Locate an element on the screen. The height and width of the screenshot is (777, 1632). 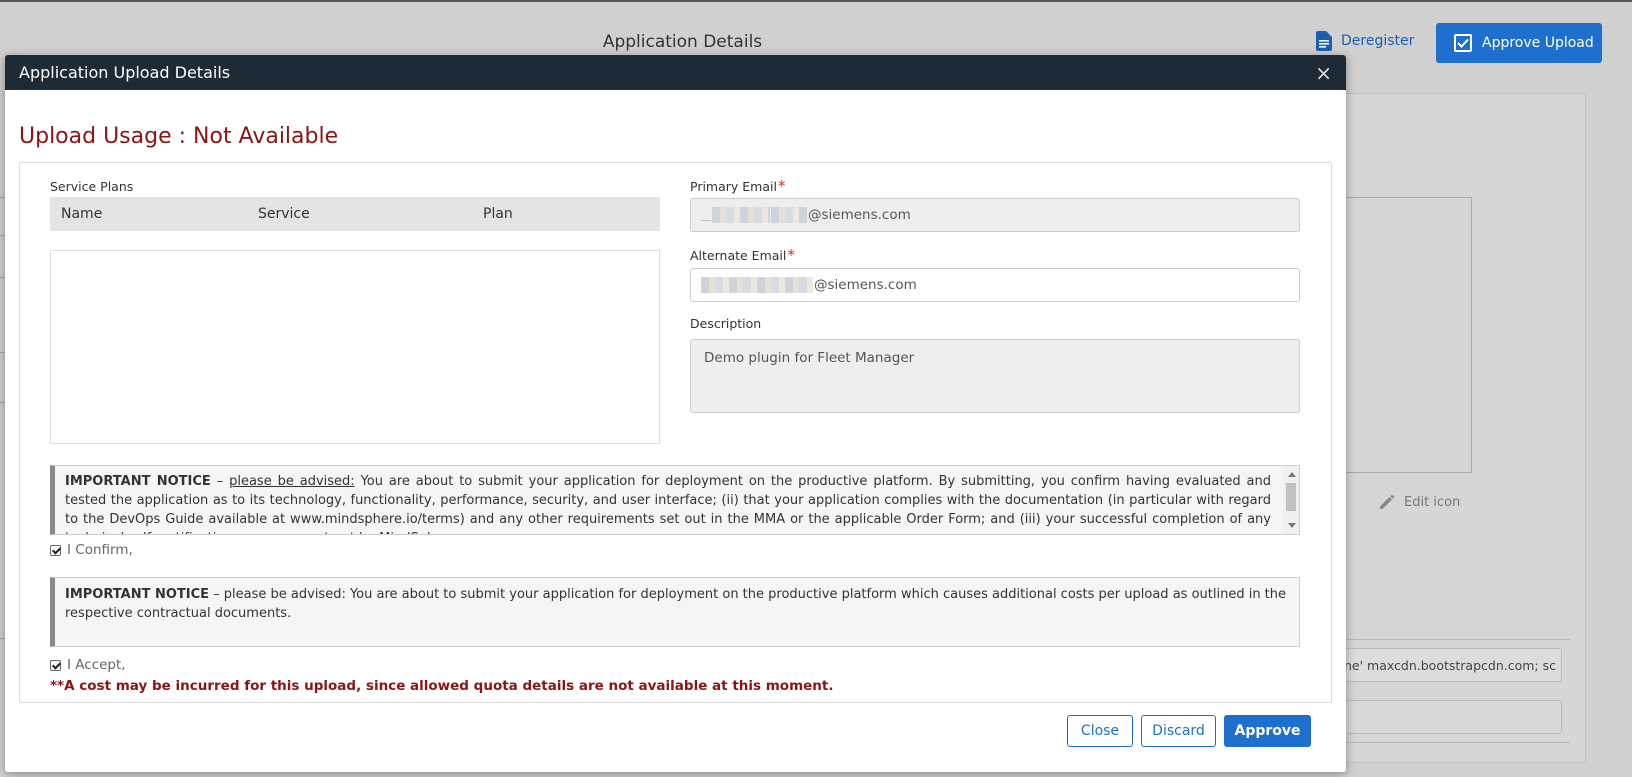
checkbox-icon is located at coordinates (1463, 43).